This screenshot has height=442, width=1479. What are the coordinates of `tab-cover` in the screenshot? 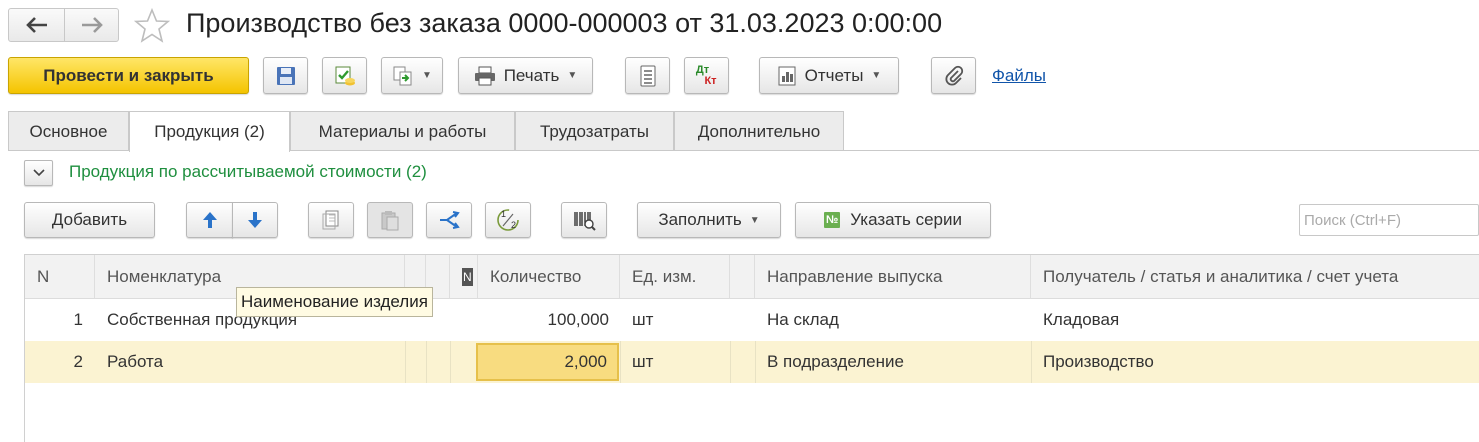 It's located at (209, 150).